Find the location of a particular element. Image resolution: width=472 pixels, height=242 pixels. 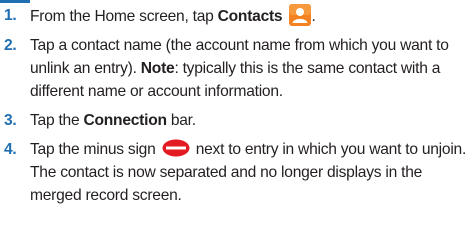

step-number: 4. is located at coordinates (10, 149).